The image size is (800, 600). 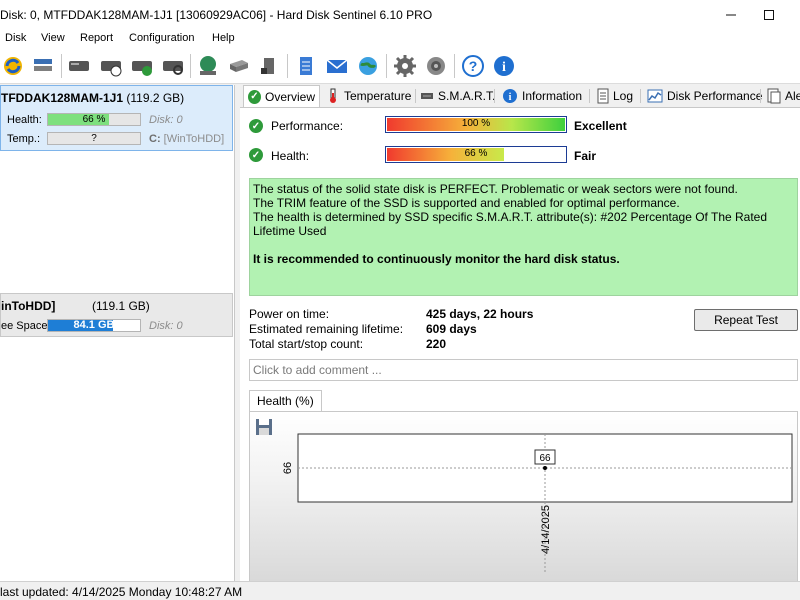 What do you see at coordinates (337, 66) in the screenshot?
I see `email-icon` at bounding box center [337, 66].